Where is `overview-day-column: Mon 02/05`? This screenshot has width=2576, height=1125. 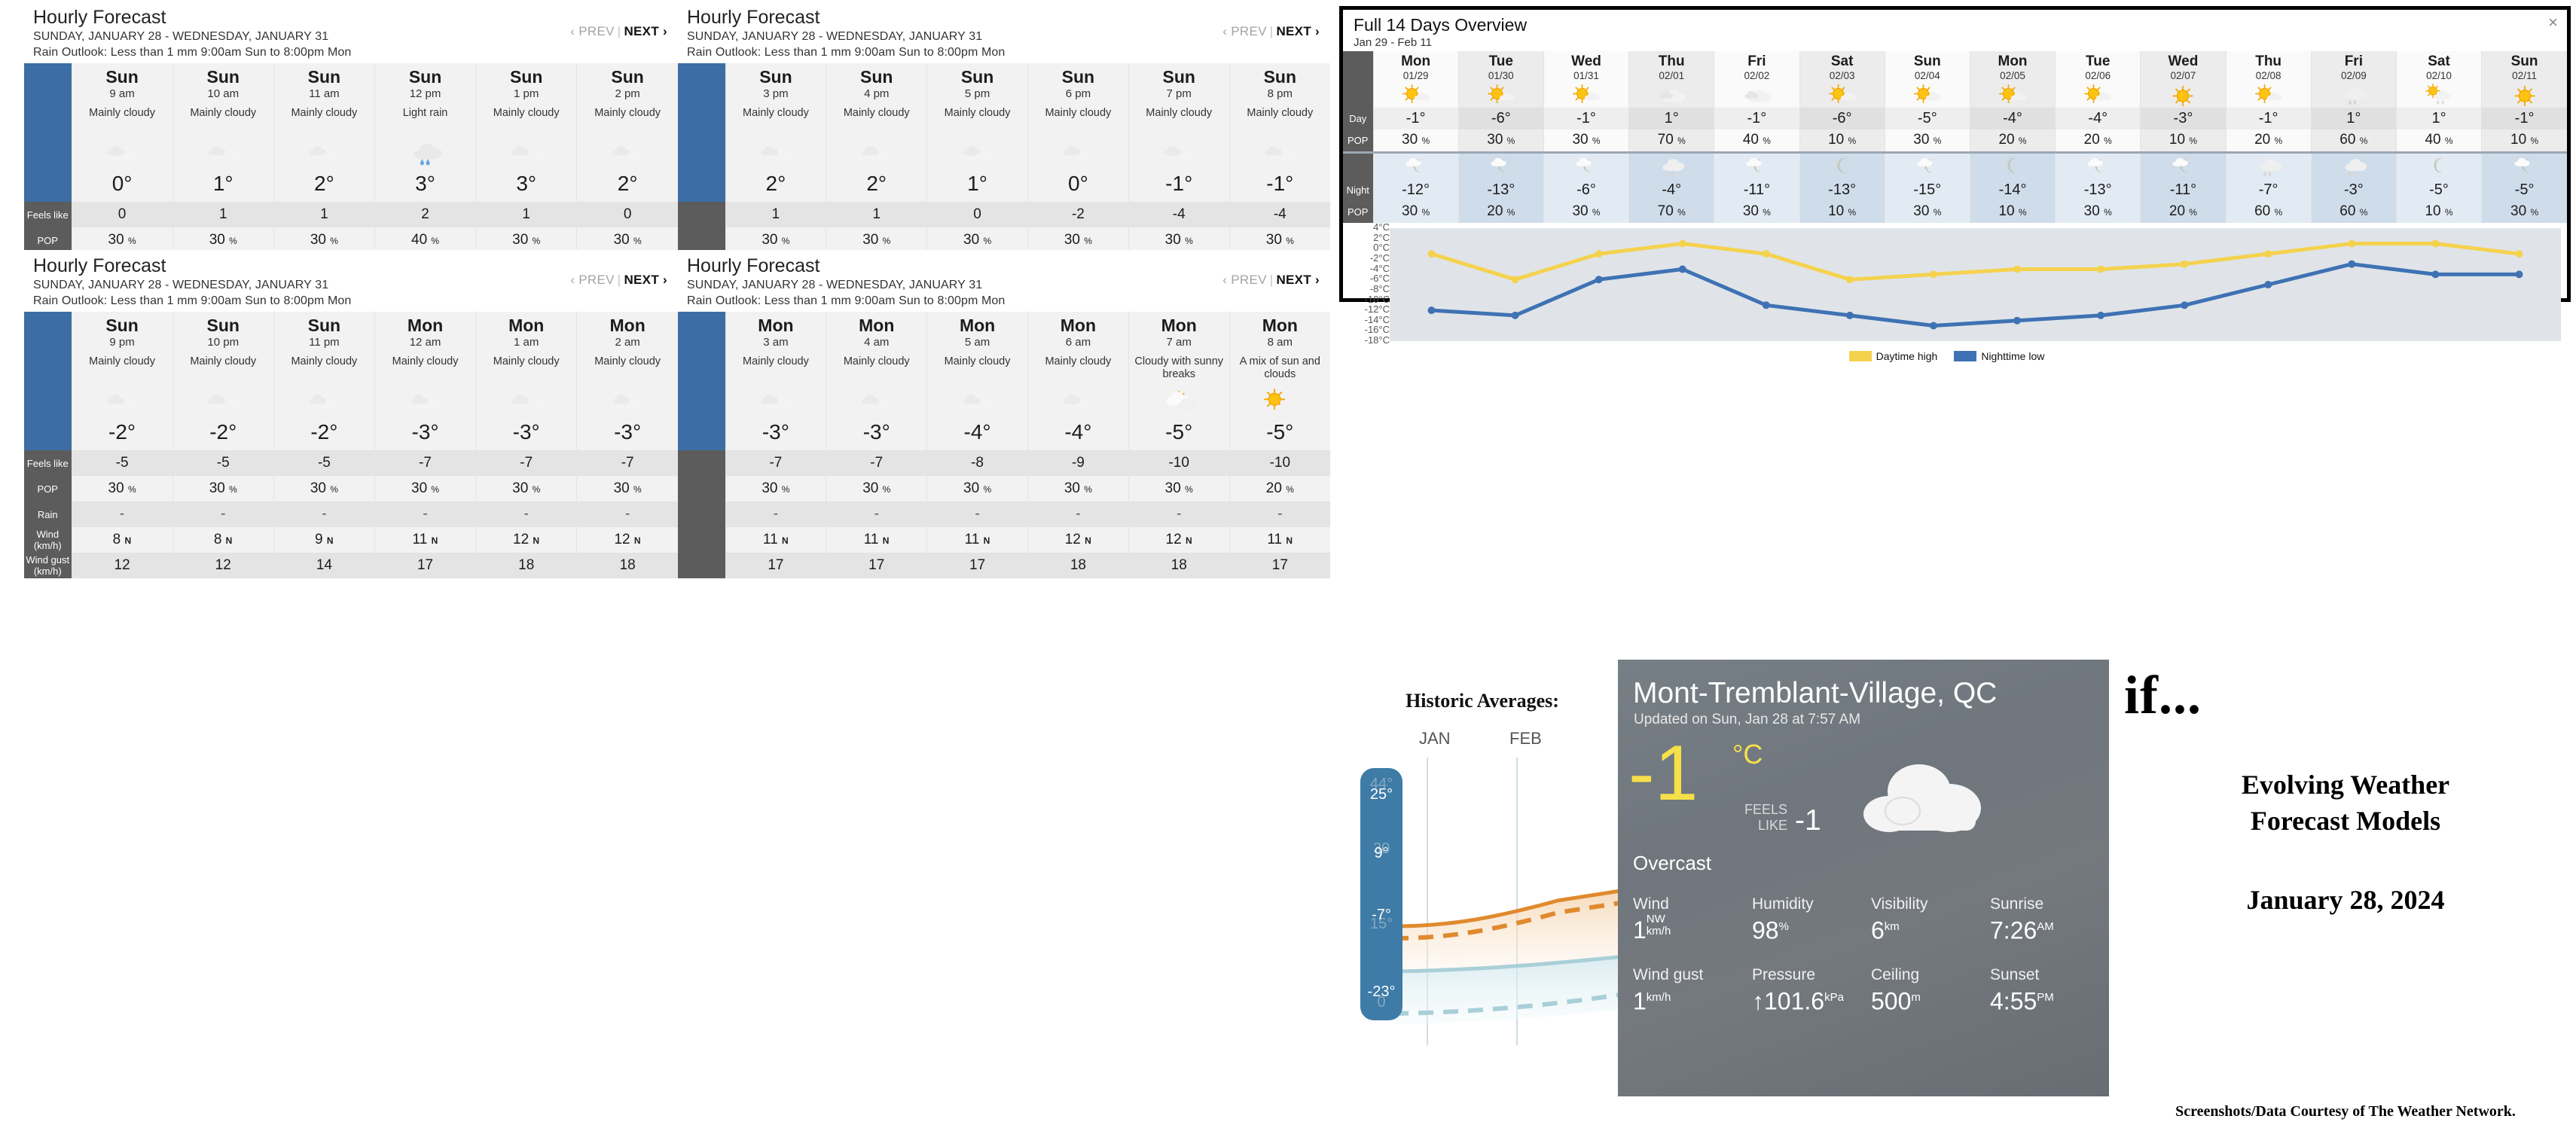 overview-day-column: Mon 02/05 is located at coordinates (2013, 80).